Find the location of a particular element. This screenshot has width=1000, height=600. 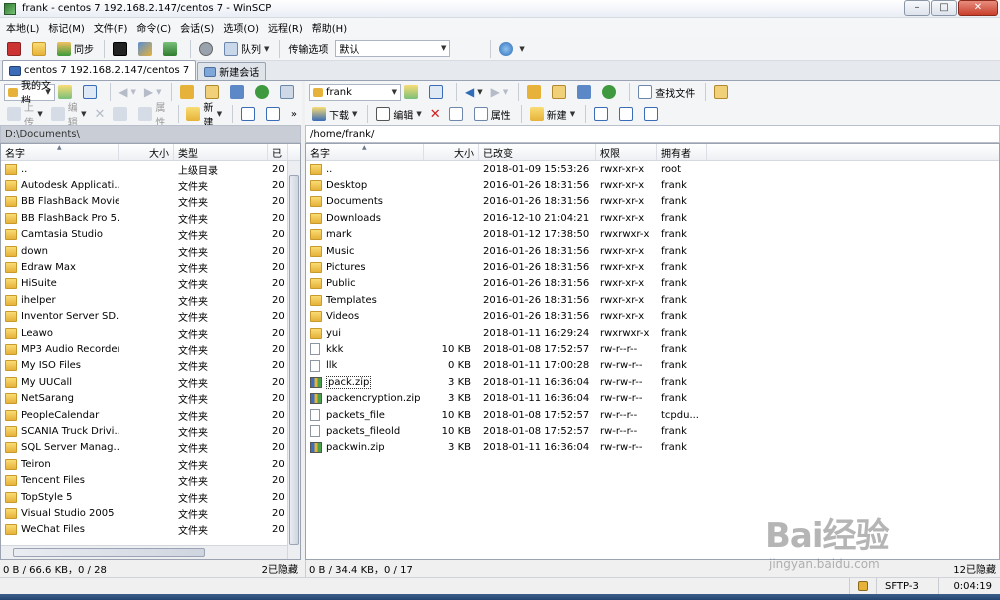

left-find-button is located at coordinates (288, 92).